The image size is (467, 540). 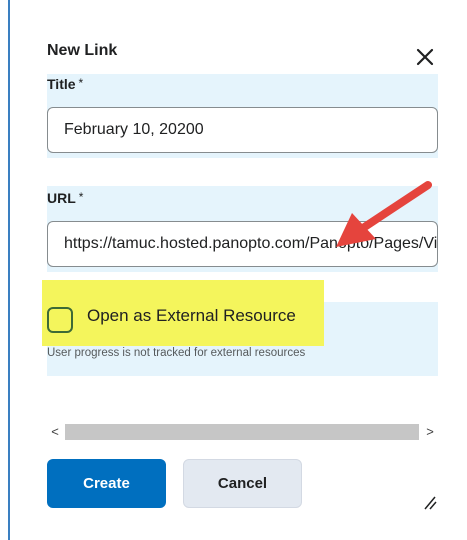 I want to click on url-label-text: URL, so click(x=61, y=198).